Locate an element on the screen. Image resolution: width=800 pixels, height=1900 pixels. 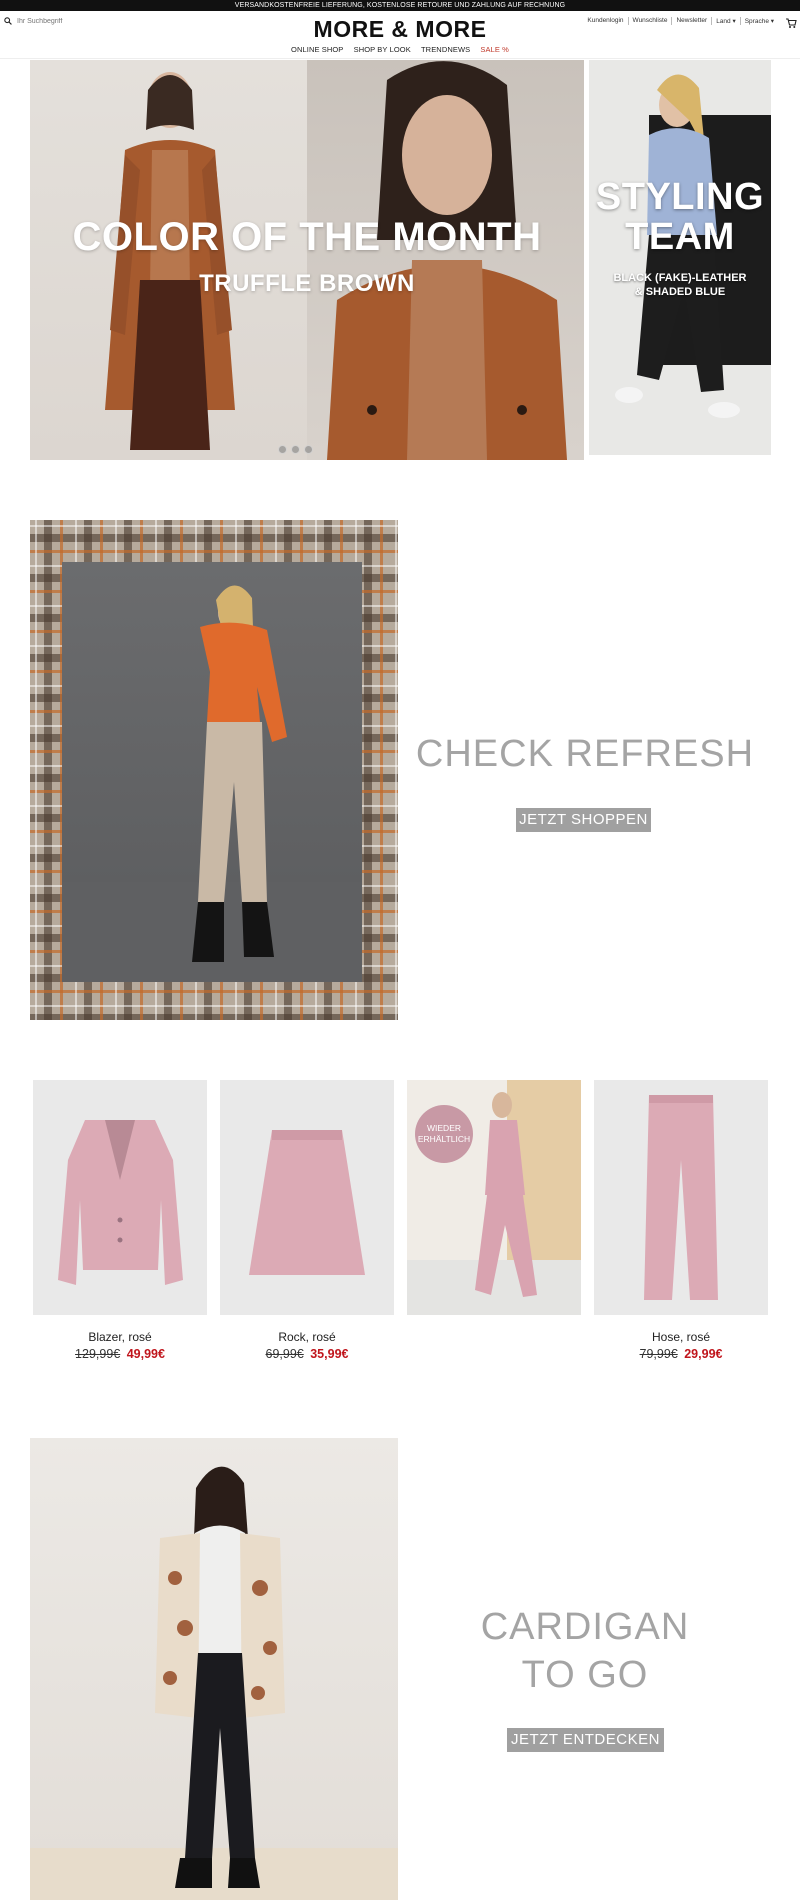
nav-online-shop: ONLINE SHOP is located at coordinates (317, 49).